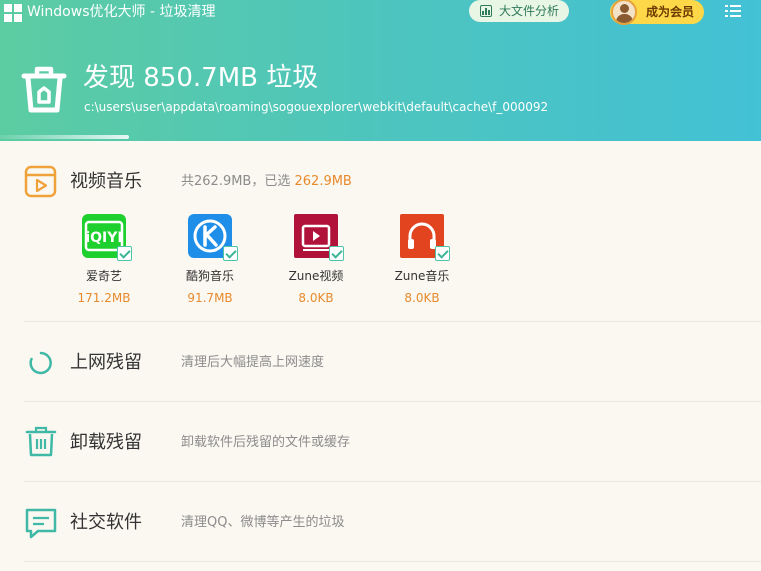 The height and width of the screenshot is (571, 761). Describe the element at coordinates (201, 78) in the screenshot. I see `found-junk-title: 发现 850.7MB 垃圾` at that location.